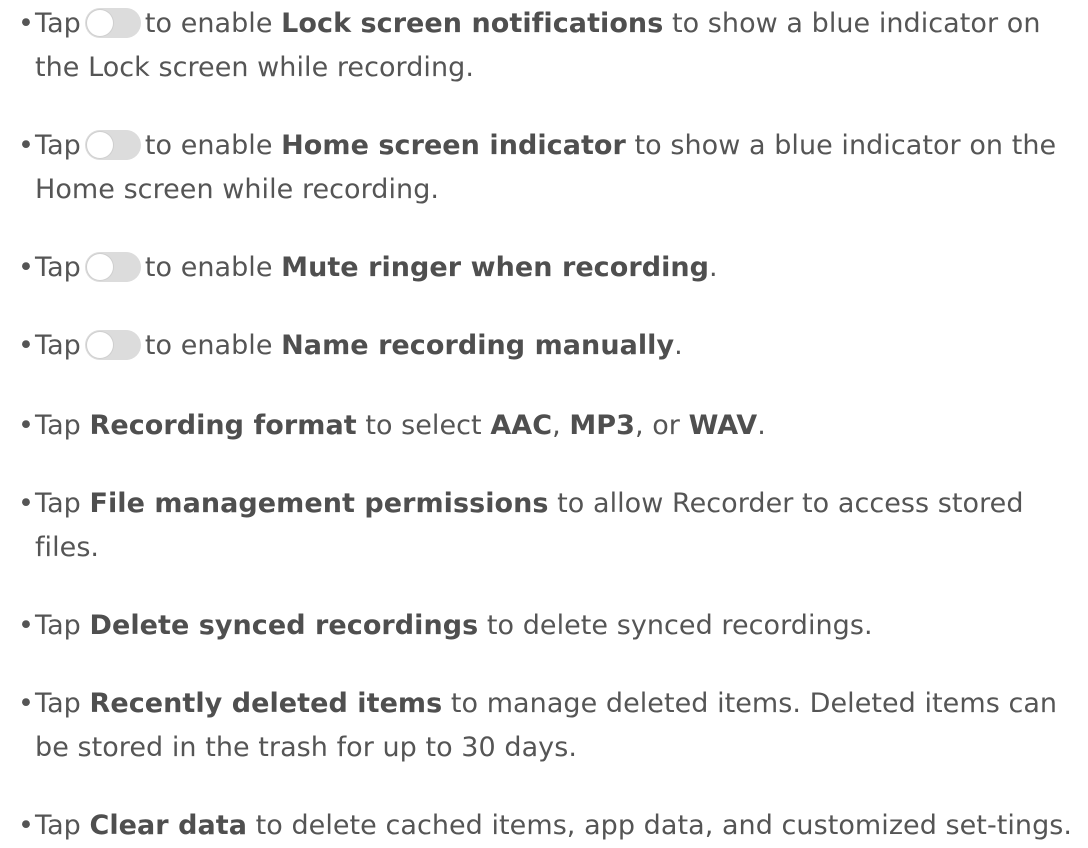  I want to click on setting-name: MP3, so click(602, 425).